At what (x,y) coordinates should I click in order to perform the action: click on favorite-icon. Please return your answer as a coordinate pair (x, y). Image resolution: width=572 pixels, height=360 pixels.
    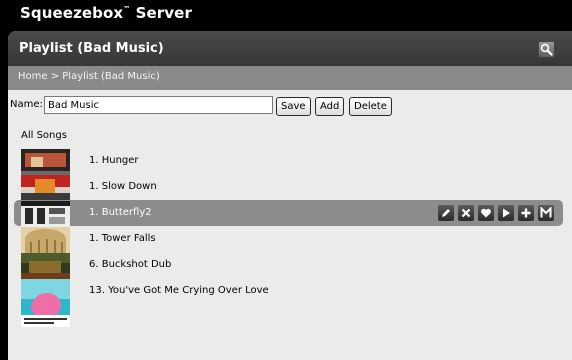
    Looking at the image, I should click on (486, 213).